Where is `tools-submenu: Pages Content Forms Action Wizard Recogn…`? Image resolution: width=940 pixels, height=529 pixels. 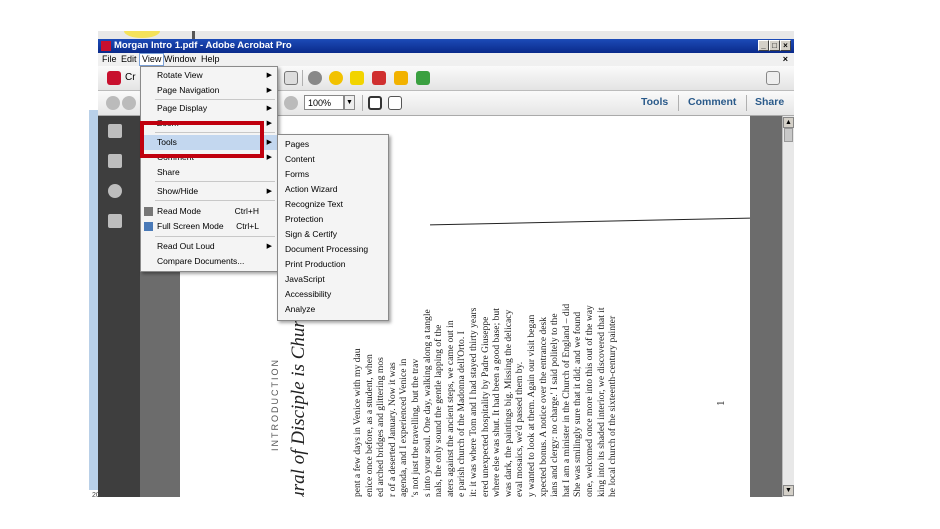
tools-submenu: Pages Content Forms Action Wizard Recogn… is located at coordinates (333, 227).